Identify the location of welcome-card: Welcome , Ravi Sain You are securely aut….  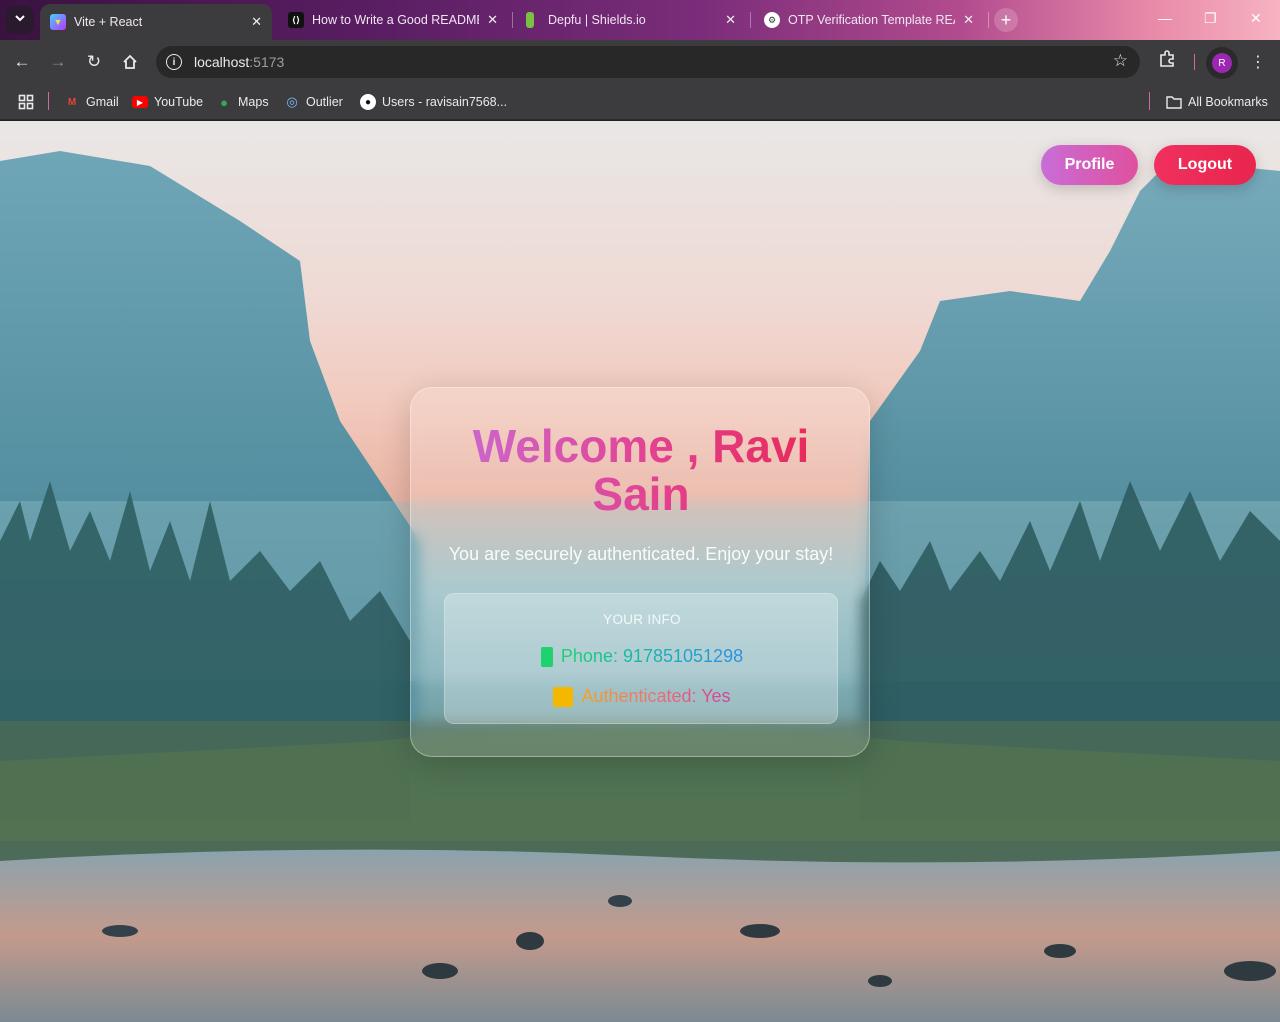
(640, 572).